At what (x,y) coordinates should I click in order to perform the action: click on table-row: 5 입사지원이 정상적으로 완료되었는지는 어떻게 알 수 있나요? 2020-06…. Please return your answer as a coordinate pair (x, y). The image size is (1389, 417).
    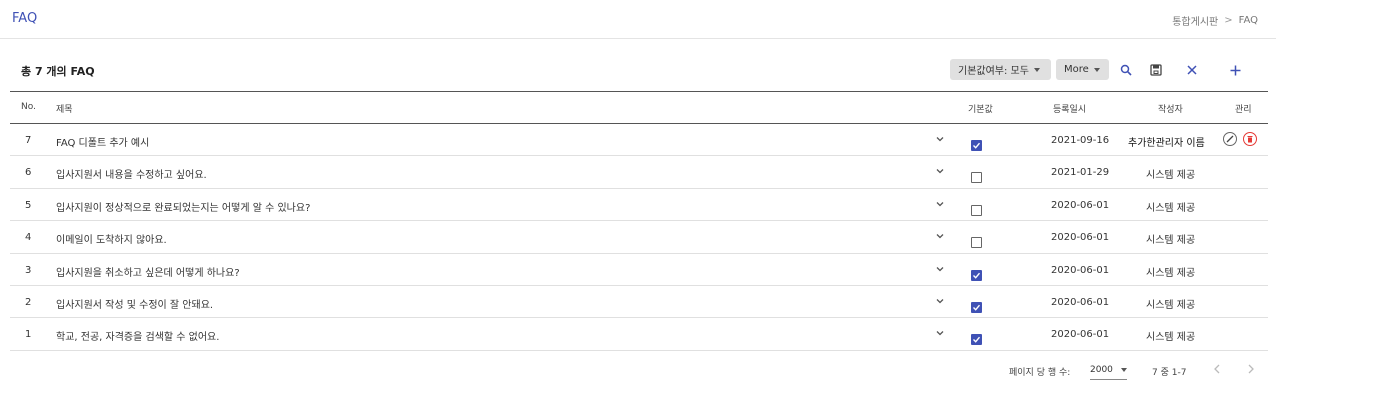
    Looking at the image, I should click on (639, 205).